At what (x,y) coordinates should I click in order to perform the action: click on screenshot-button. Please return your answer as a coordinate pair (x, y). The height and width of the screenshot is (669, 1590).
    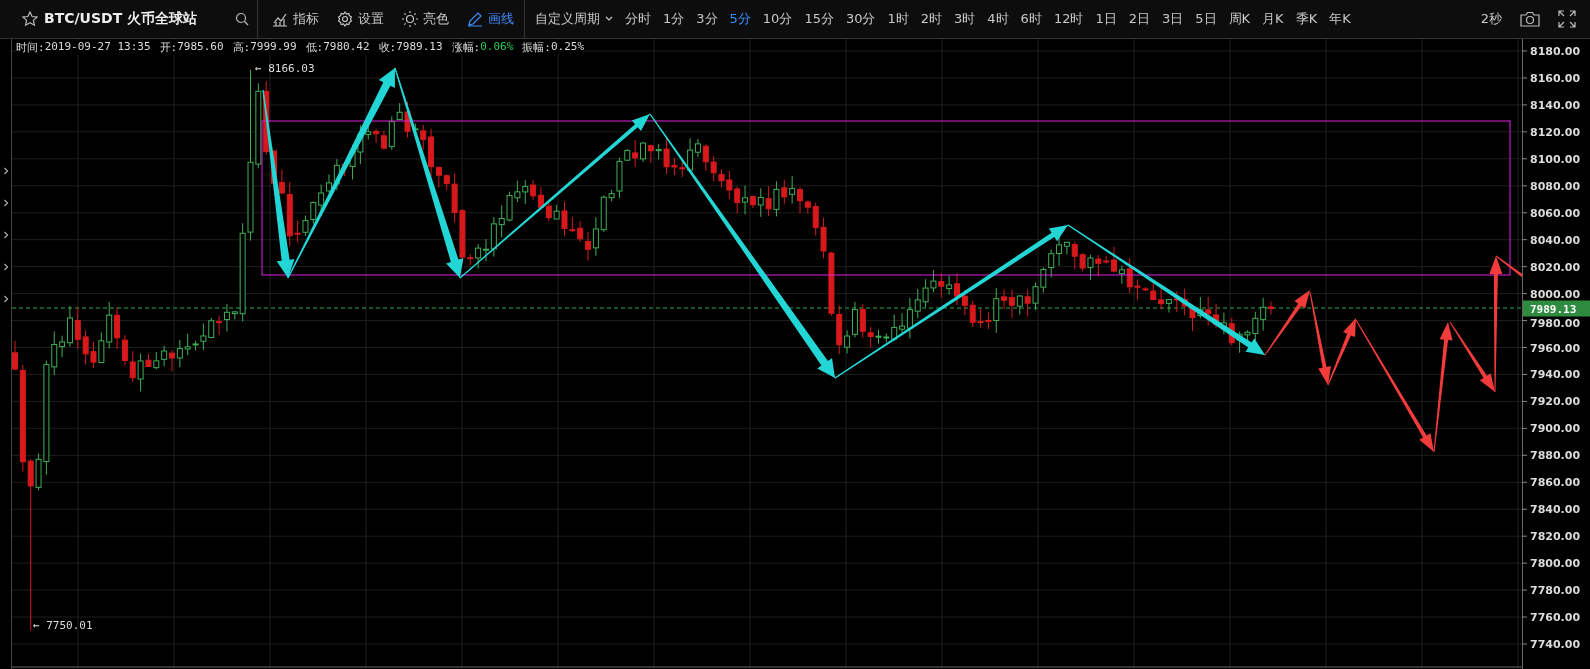
    Looking at the image, I should click on (1530, 19).